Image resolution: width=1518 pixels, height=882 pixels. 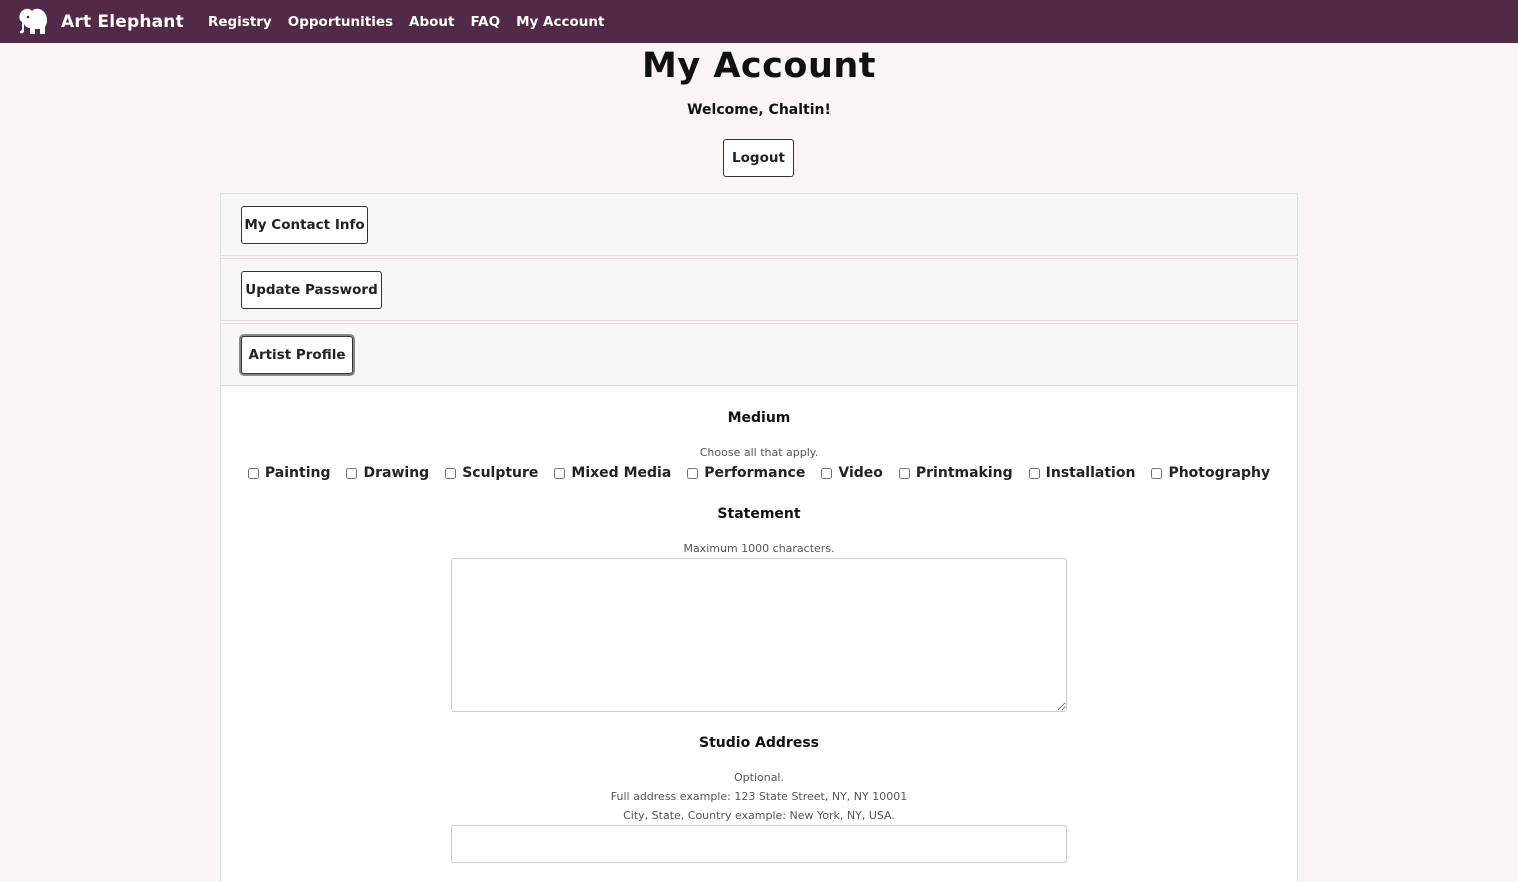 What do you see at coordinates (1034, 473) in the screenshot?
I see `installation-checkbox` at bounding box center [1034, 473].